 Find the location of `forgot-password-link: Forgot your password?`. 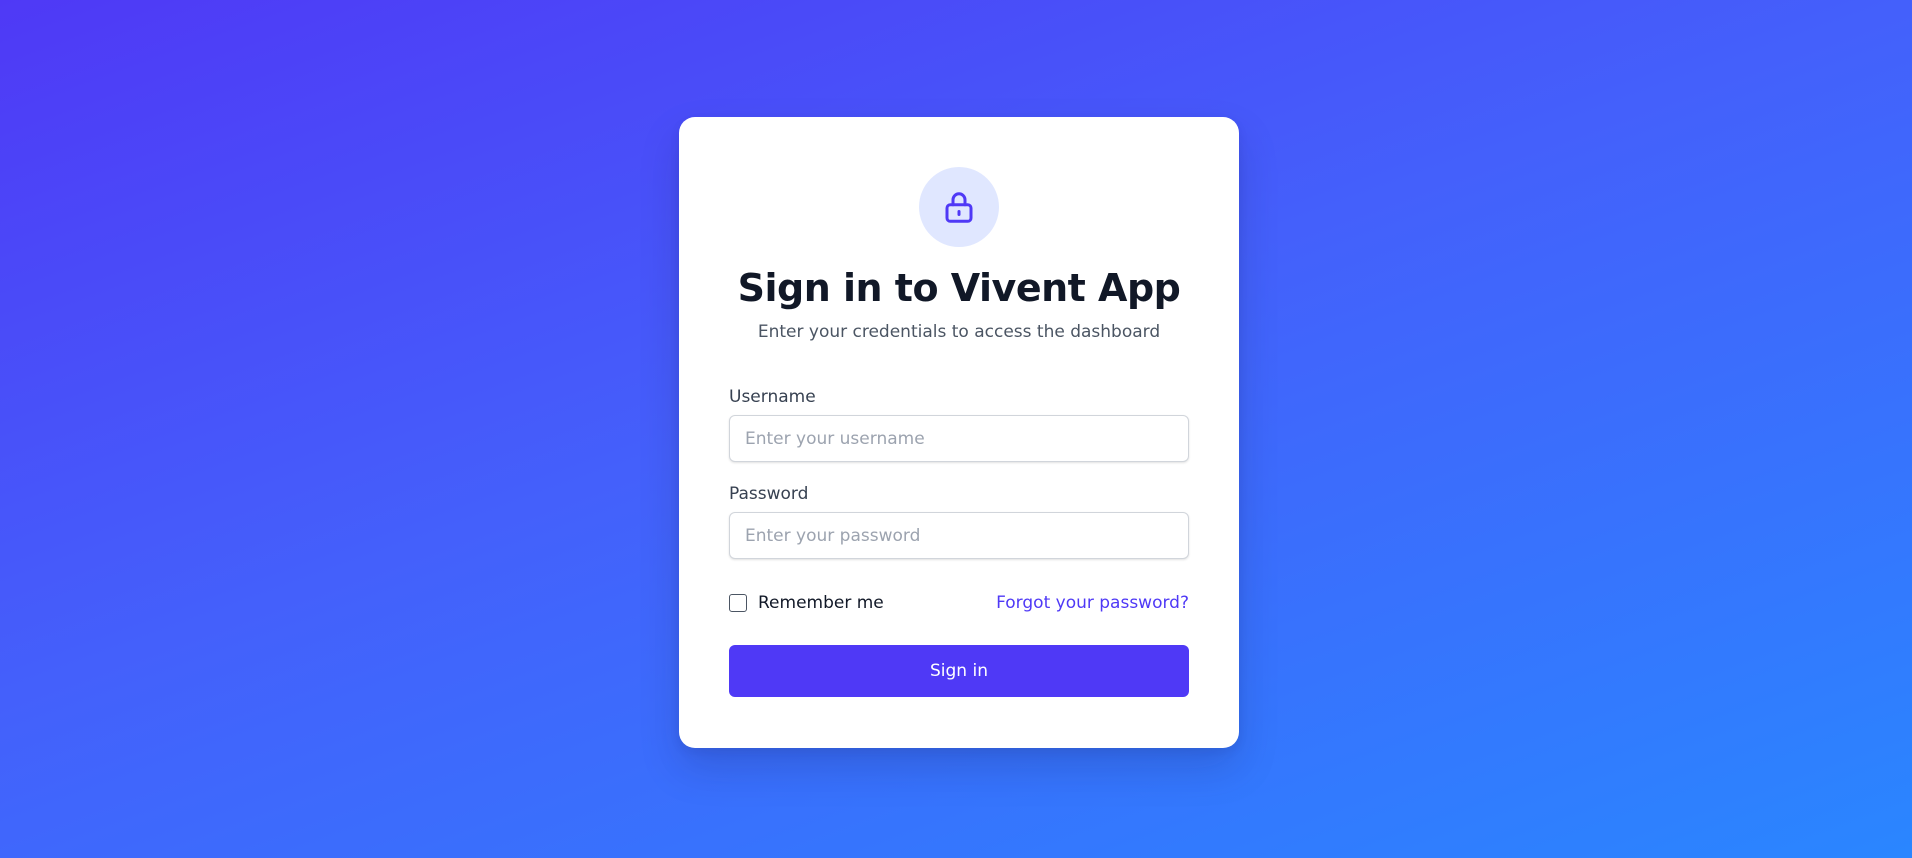

forgot-password-link: Forgot your password? is located at coordinates (1092, 603).